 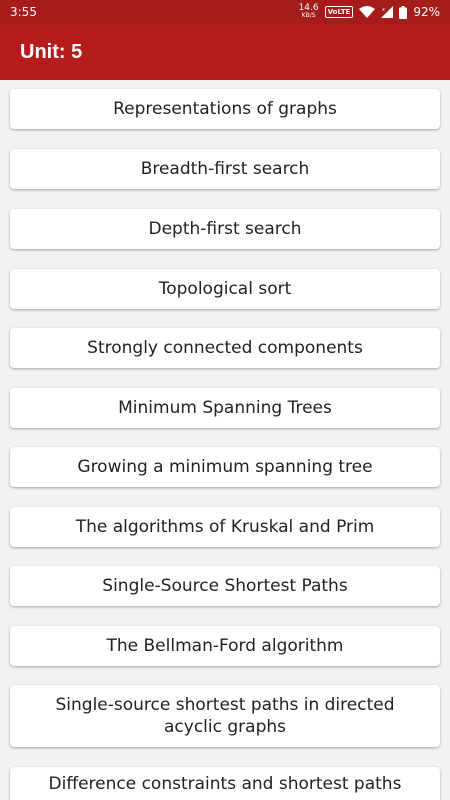 I want to click on topic-label: The Bellman-Ford algorithm, so click(x=225, y=646).